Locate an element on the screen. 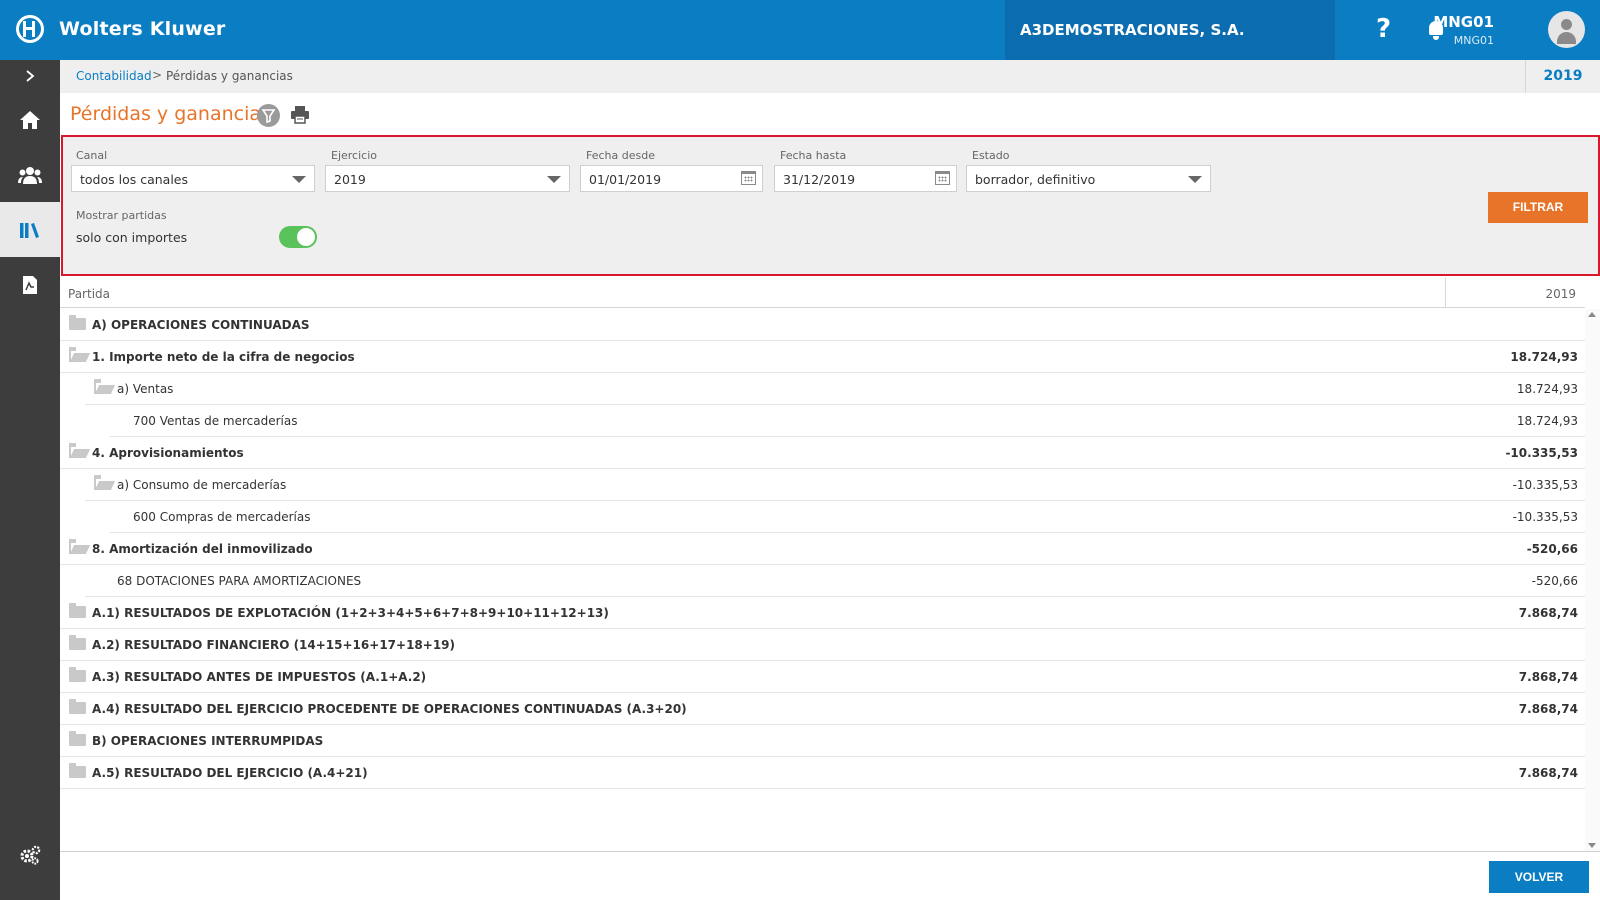  users-icon is located at coordinates (30, 175).